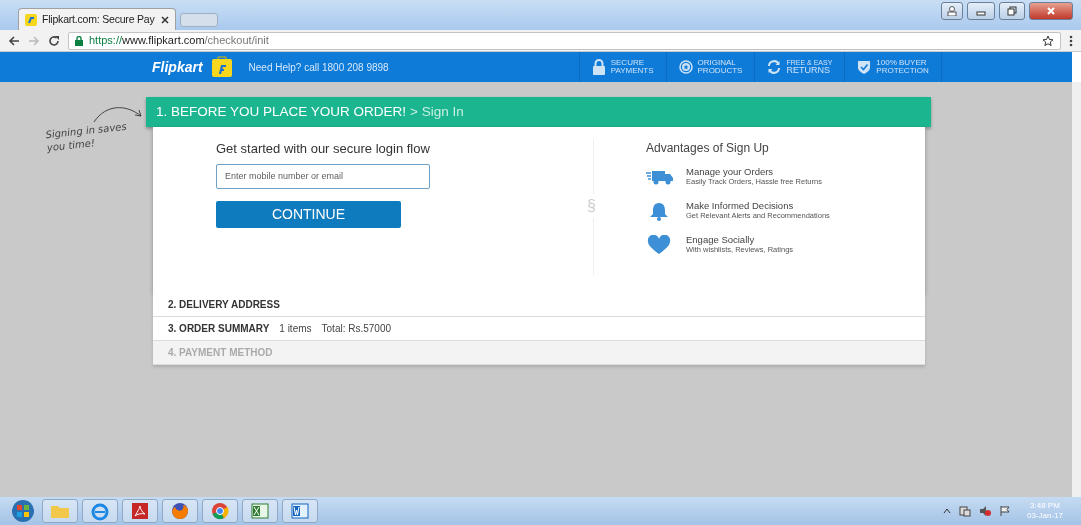 The height and width of the screenshot is (525, 1081). What do you see at coordinates (740, 206) in the screenshot?
I see `advantage-title: Make Informed Decisions` at bounding box center [740, 206].